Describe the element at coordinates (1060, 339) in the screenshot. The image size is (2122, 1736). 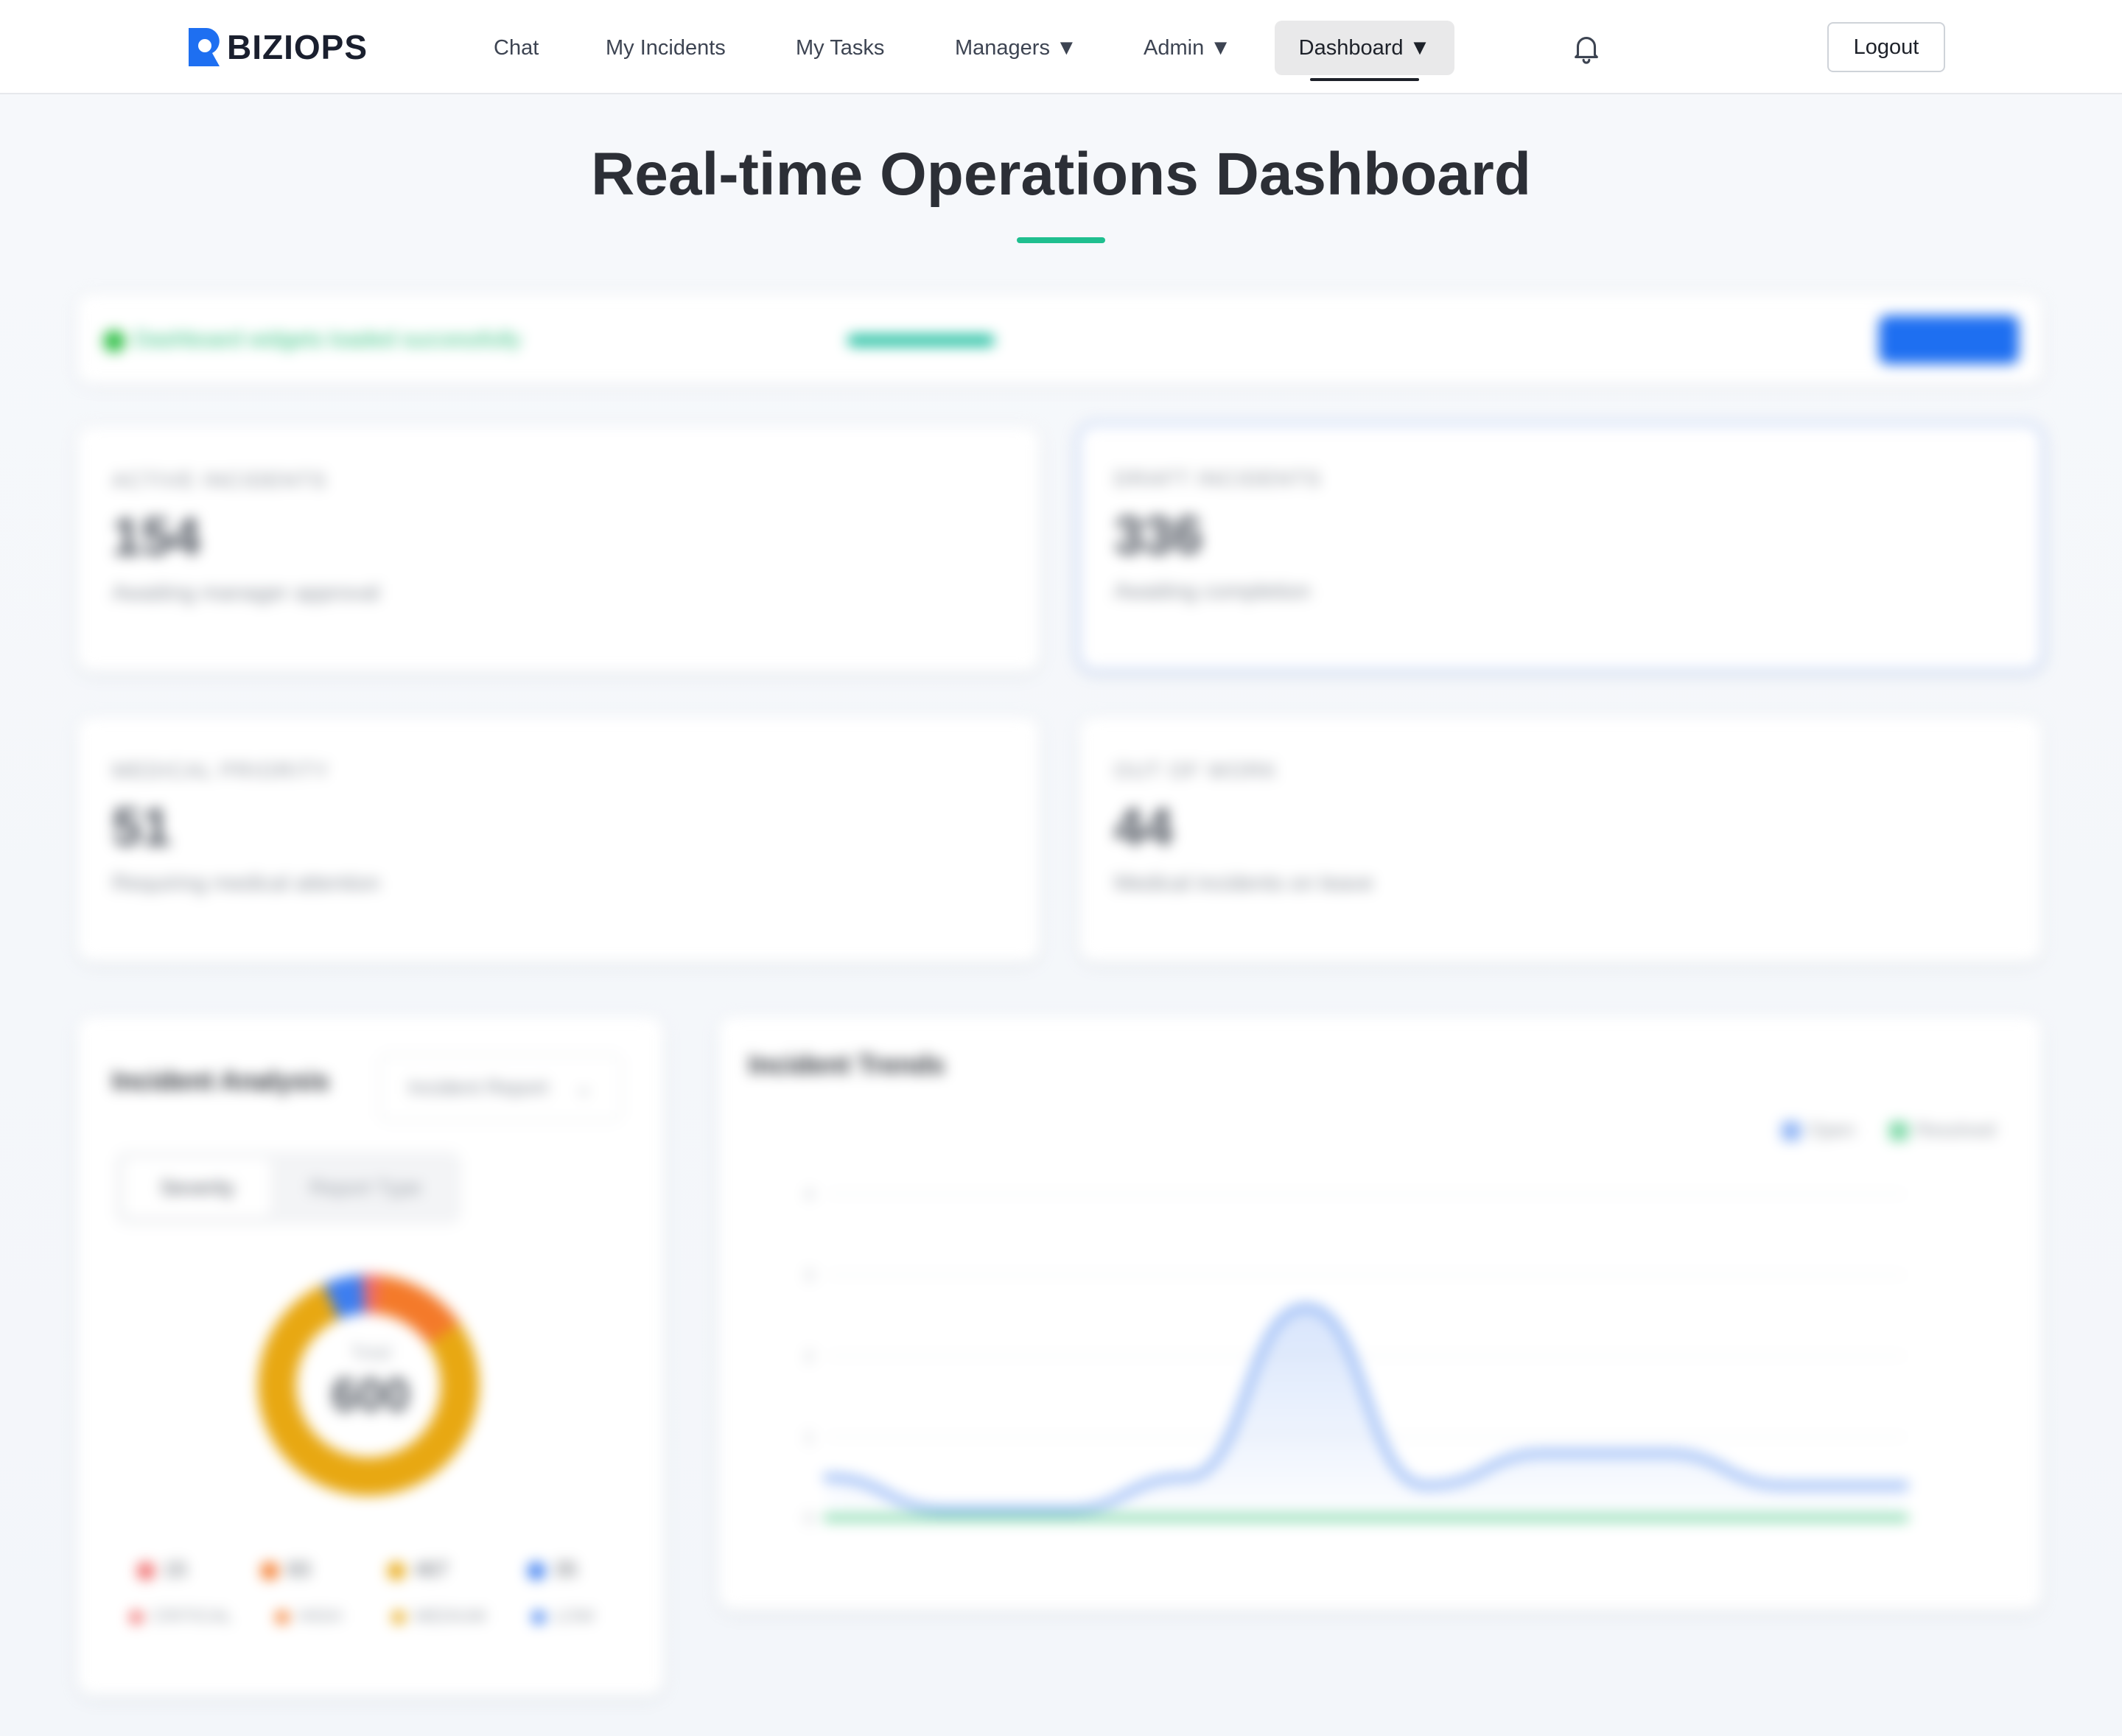
I see `status-strip: Dashboard widgets loaded successfully` at that location.